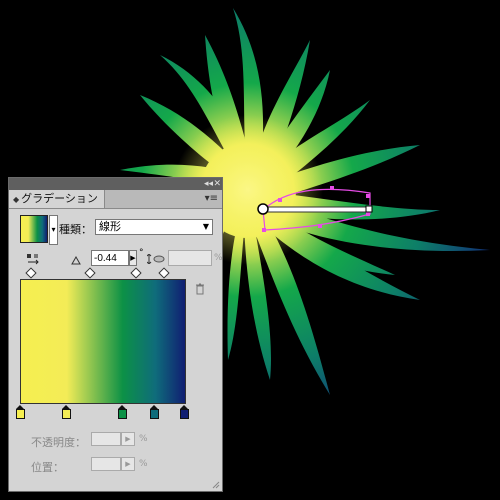 This screenshot has width=500, height=500. I want to click on opacity-label: 不透明度：, so click(58, 442).